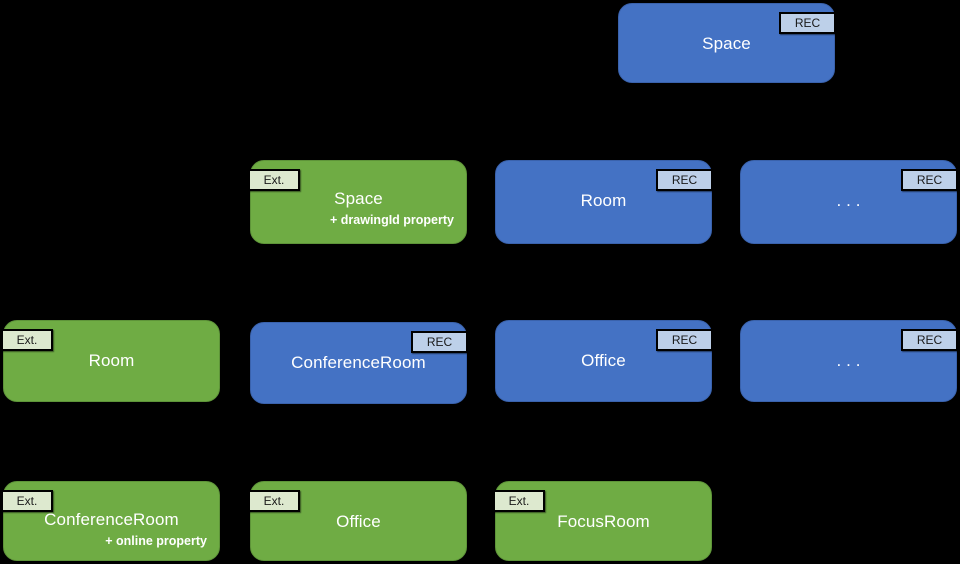 The image size is (960, 564). I want to click on node-more-rec-row2: REC . . ., so click(849, 202).